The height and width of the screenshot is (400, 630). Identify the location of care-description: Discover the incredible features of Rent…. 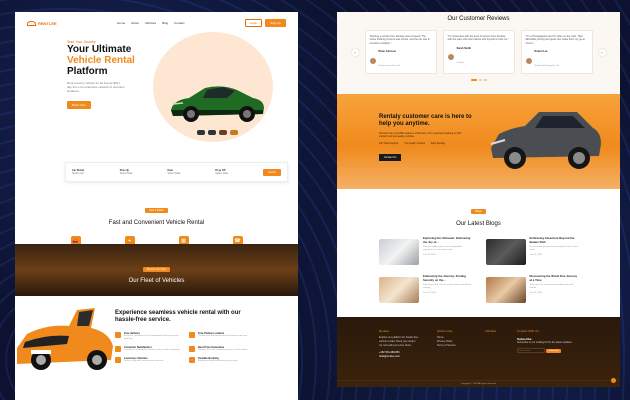
(420, 135).